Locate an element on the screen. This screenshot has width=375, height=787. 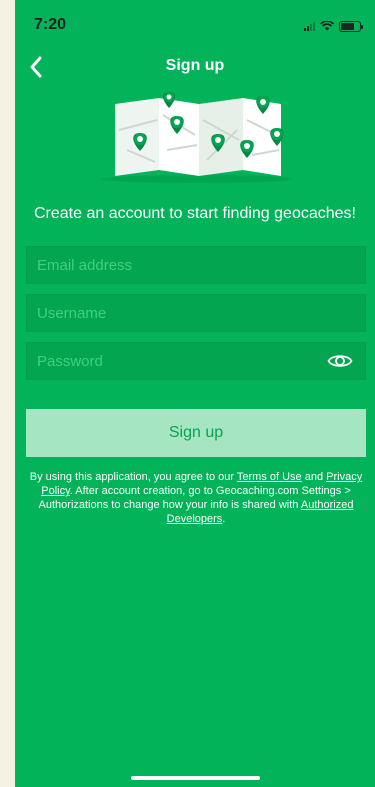
legal-and: and is located at coordinates (314, 477).